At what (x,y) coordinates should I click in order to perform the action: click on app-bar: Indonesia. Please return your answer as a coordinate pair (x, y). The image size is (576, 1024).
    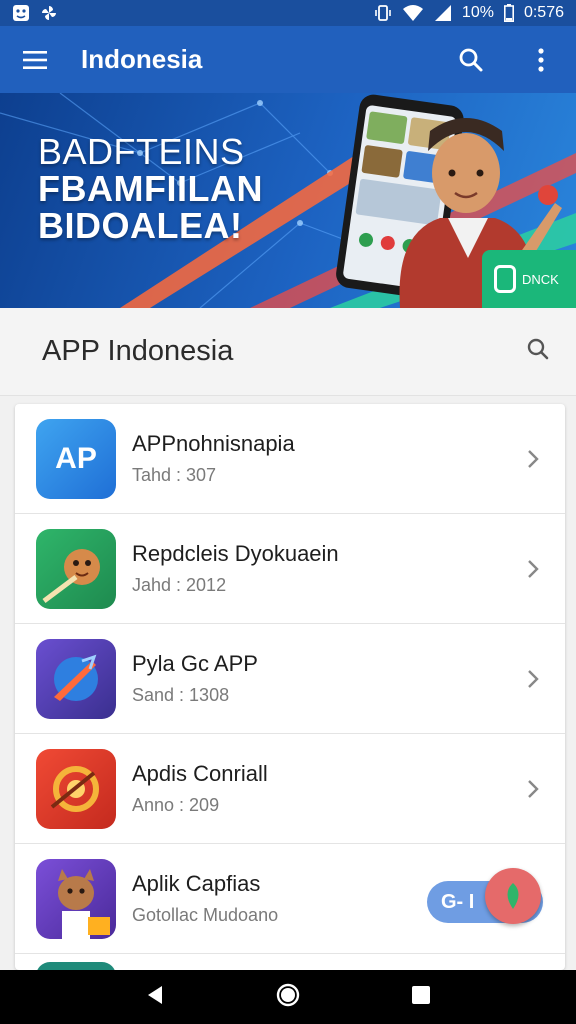
    Looking at the image, I should click on (288, 59).